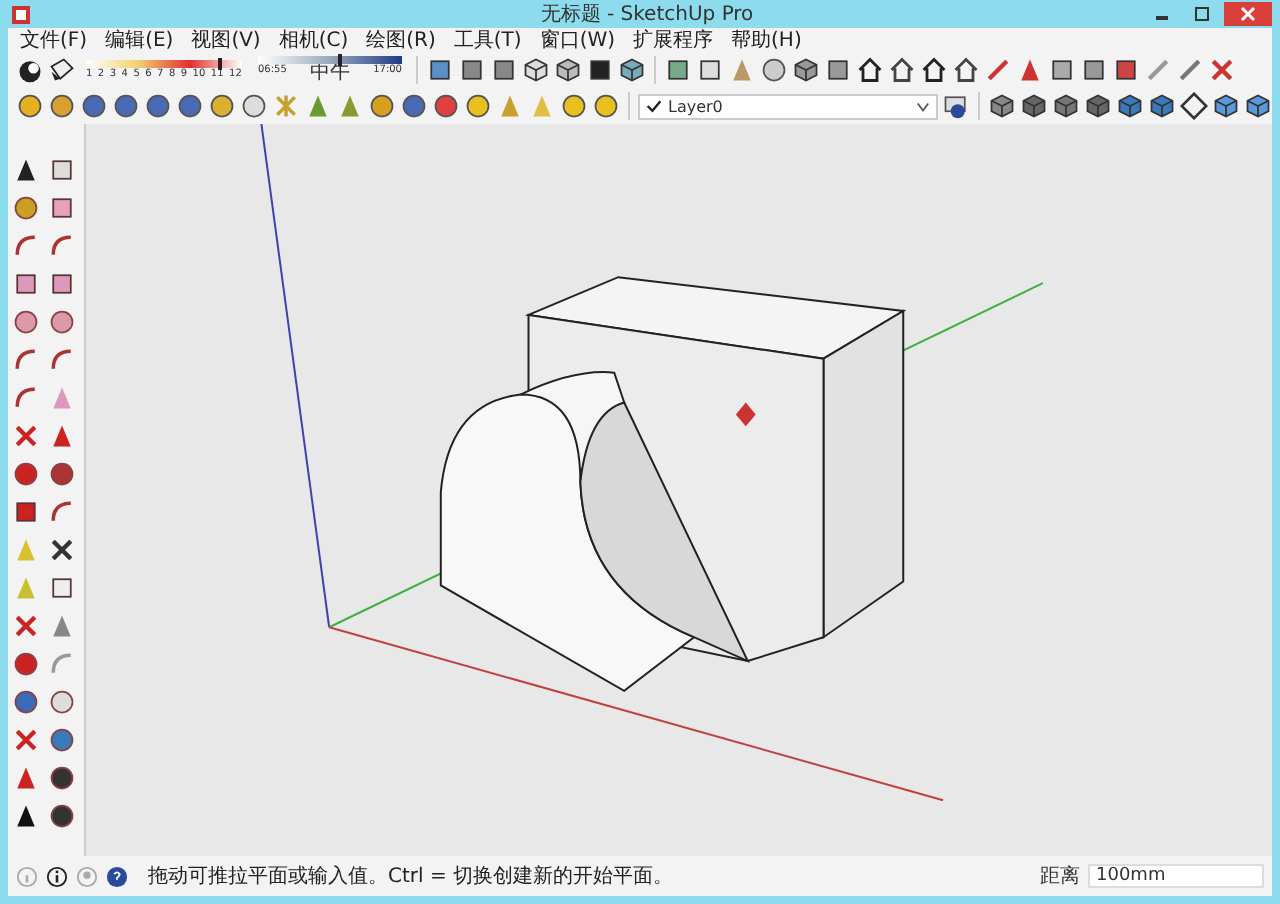  I want to click on close-icon, so click(1248, 14).